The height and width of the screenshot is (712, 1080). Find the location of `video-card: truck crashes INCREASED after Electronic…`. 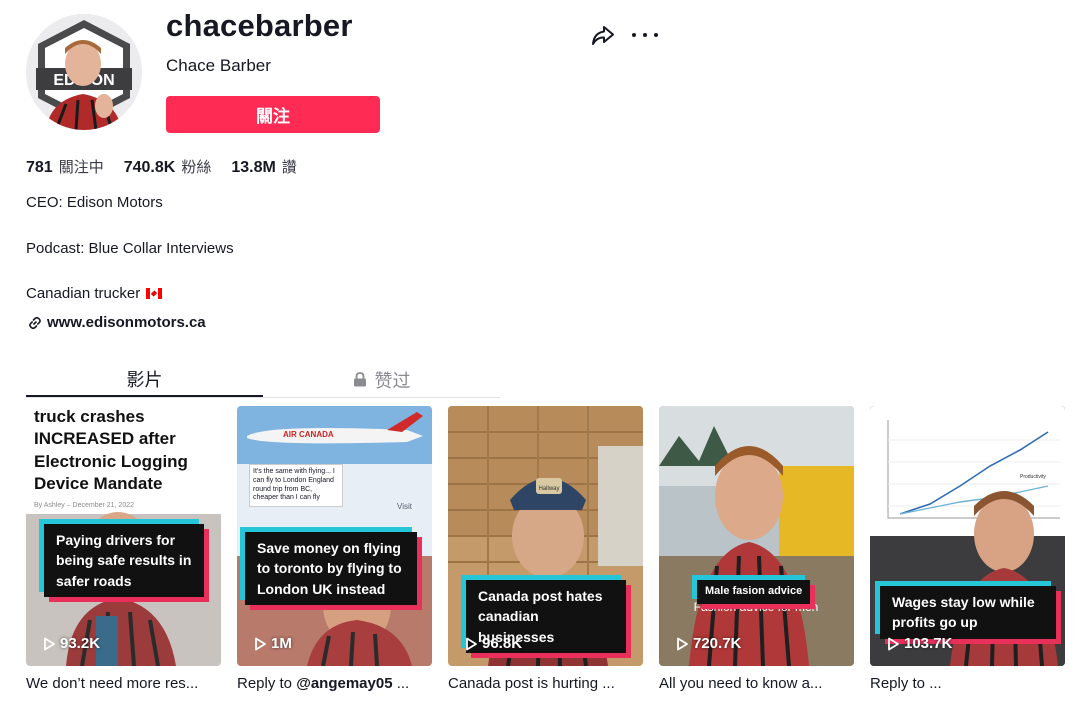

video-card: truck crashes INCREASED after Electronic… is located at coordinates (123, 549).